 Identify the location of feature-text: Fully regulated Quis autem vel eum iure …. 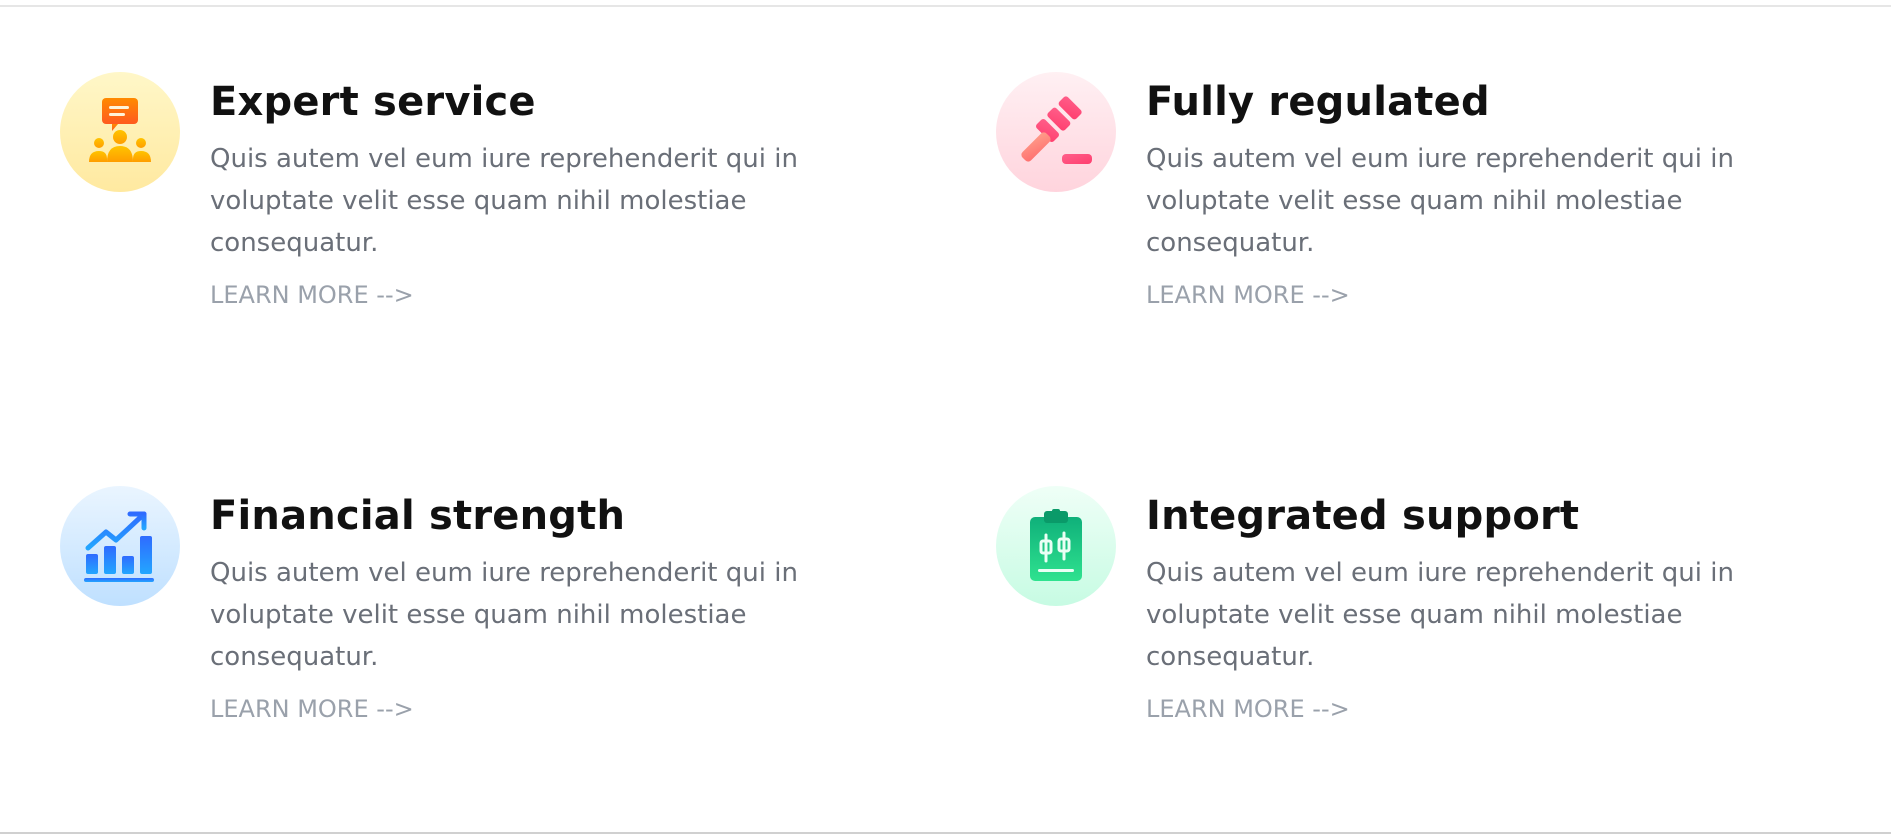
(1456, 192).